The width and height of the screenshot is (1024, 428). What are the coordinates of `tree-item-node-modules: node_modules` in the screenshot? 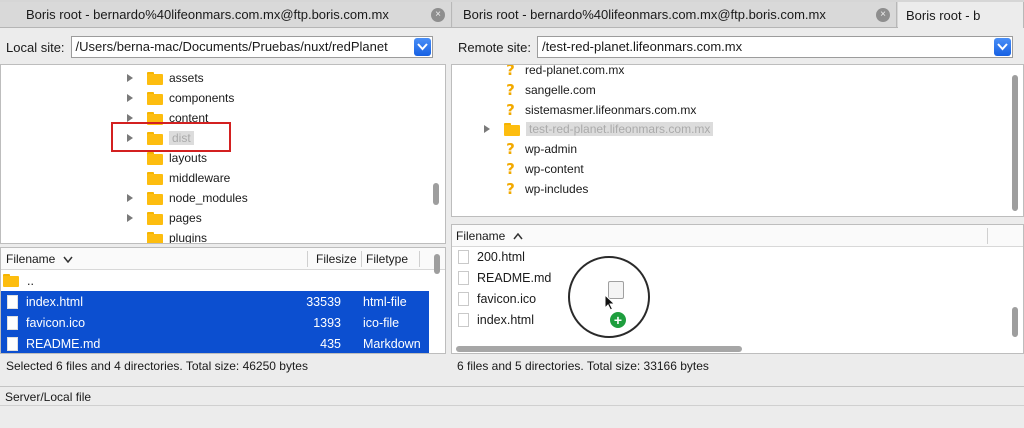 It's located at (186, 198).